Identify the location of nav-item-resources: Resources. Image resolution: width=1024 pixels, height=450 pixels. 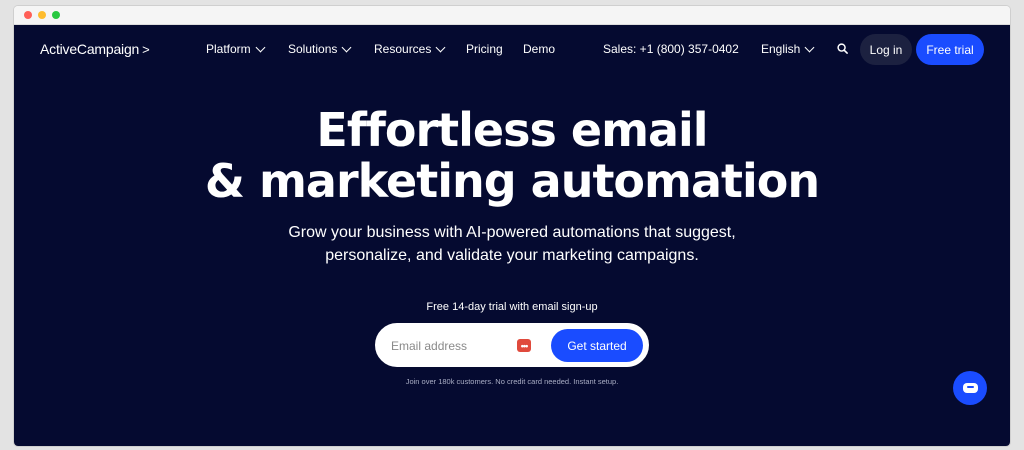
(410, 49).